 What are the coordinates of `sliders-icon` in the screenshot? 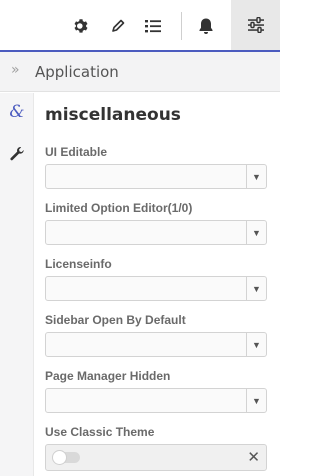 It's located at (255, 25).